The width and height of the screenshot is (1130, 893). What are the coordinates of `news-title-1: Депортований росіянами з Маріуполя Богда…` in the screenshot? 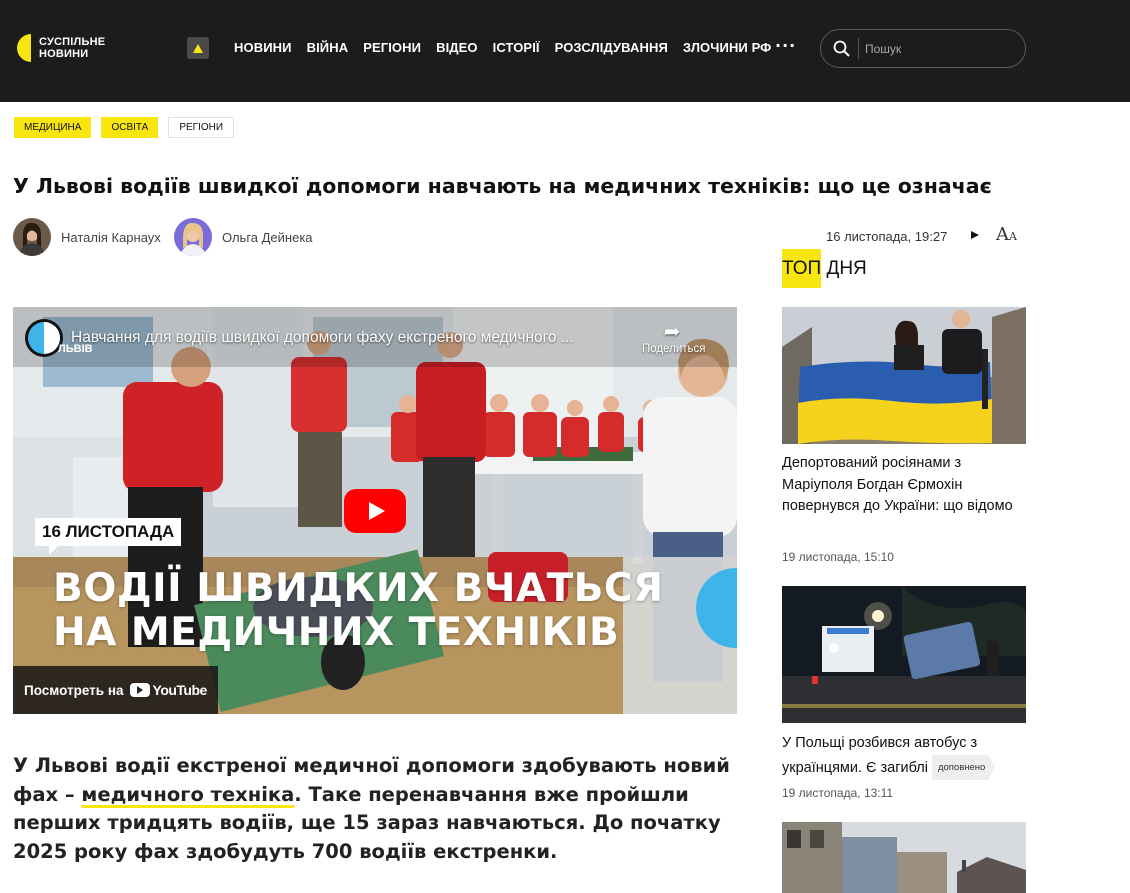 It's located at (904, 485).